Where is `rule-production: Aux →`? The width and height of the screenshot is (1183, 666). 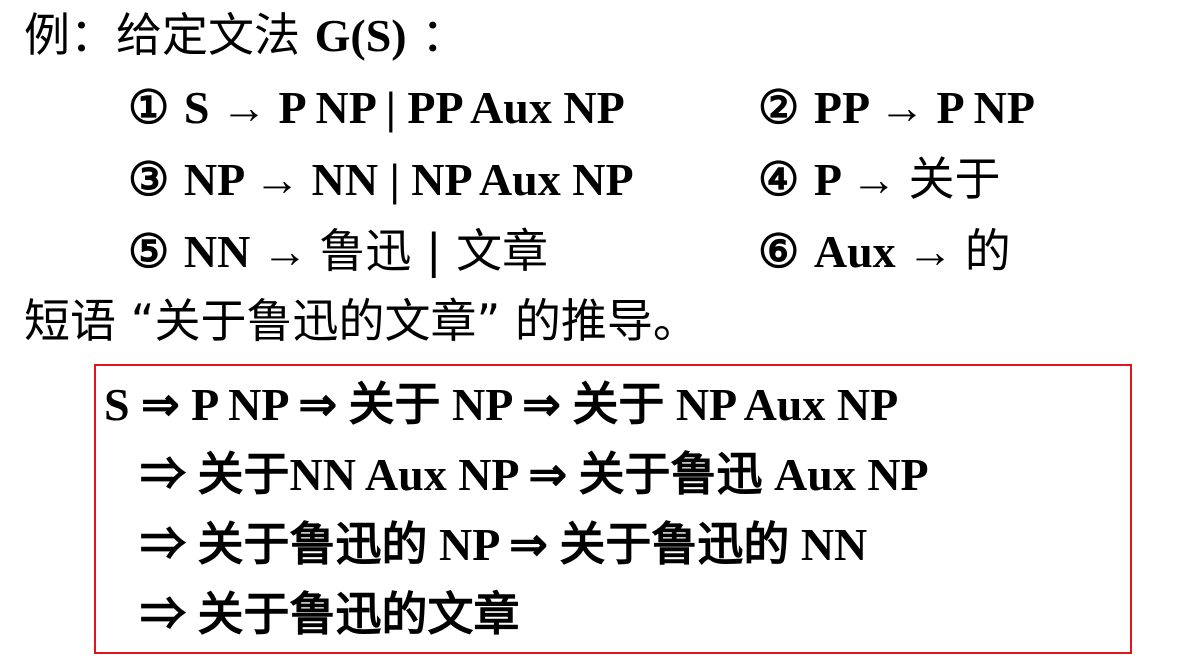
rule-production: Aux → is located at coordinates (889, 251).